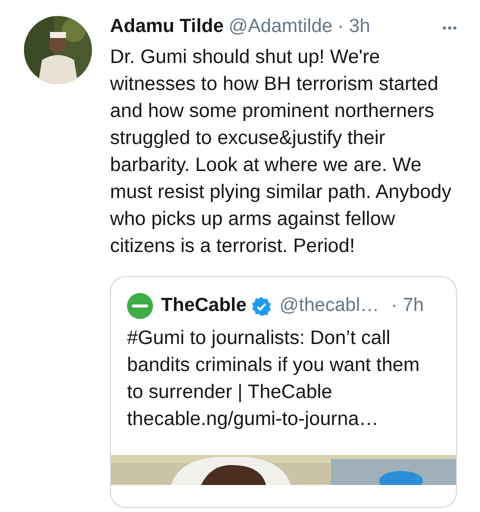 The height and width of the screenshot is (512, 480). Describe the element at coordinates (204, 306) in the screenshot. I see `quoted-author-name: TheCable` at that location.